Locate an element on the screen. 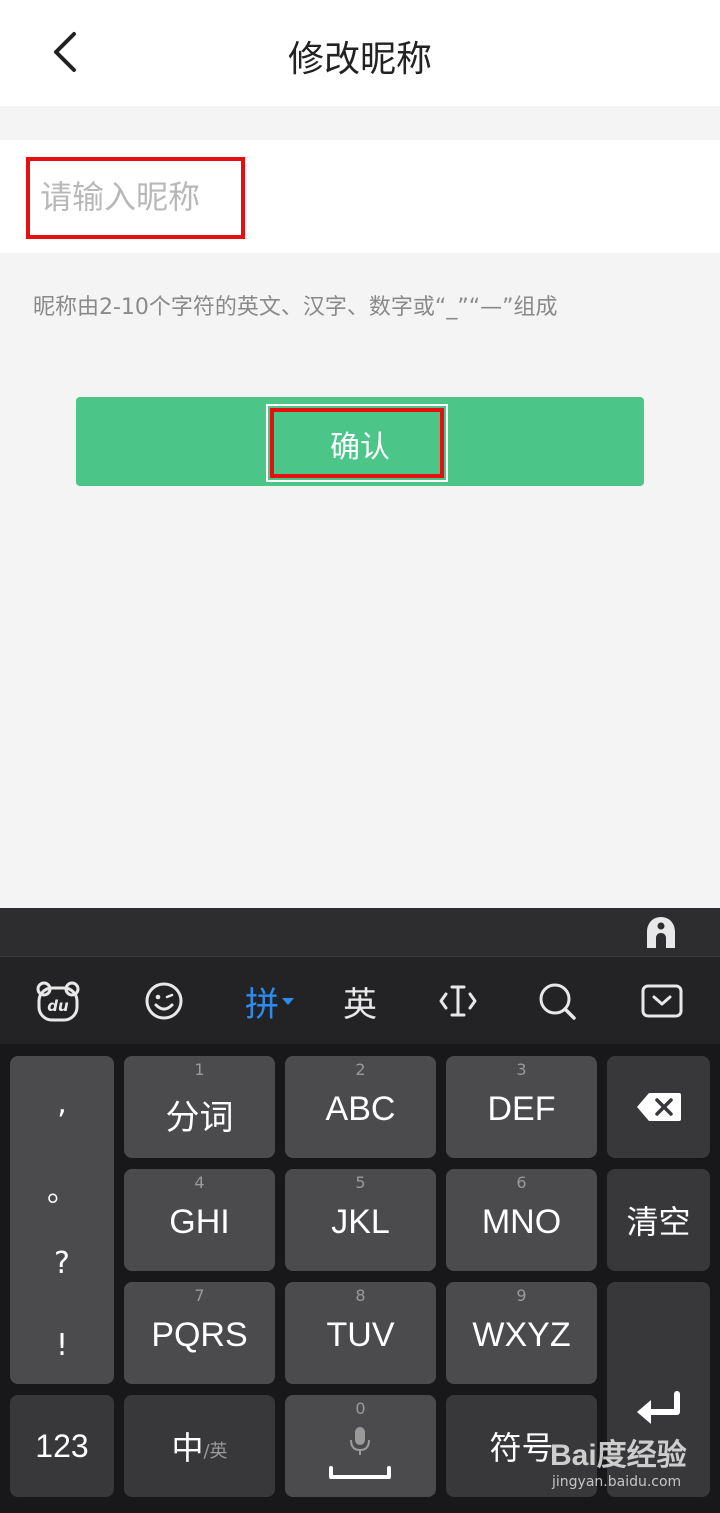  numeric-key-label: 123 is located at coordinates (62, 1445).